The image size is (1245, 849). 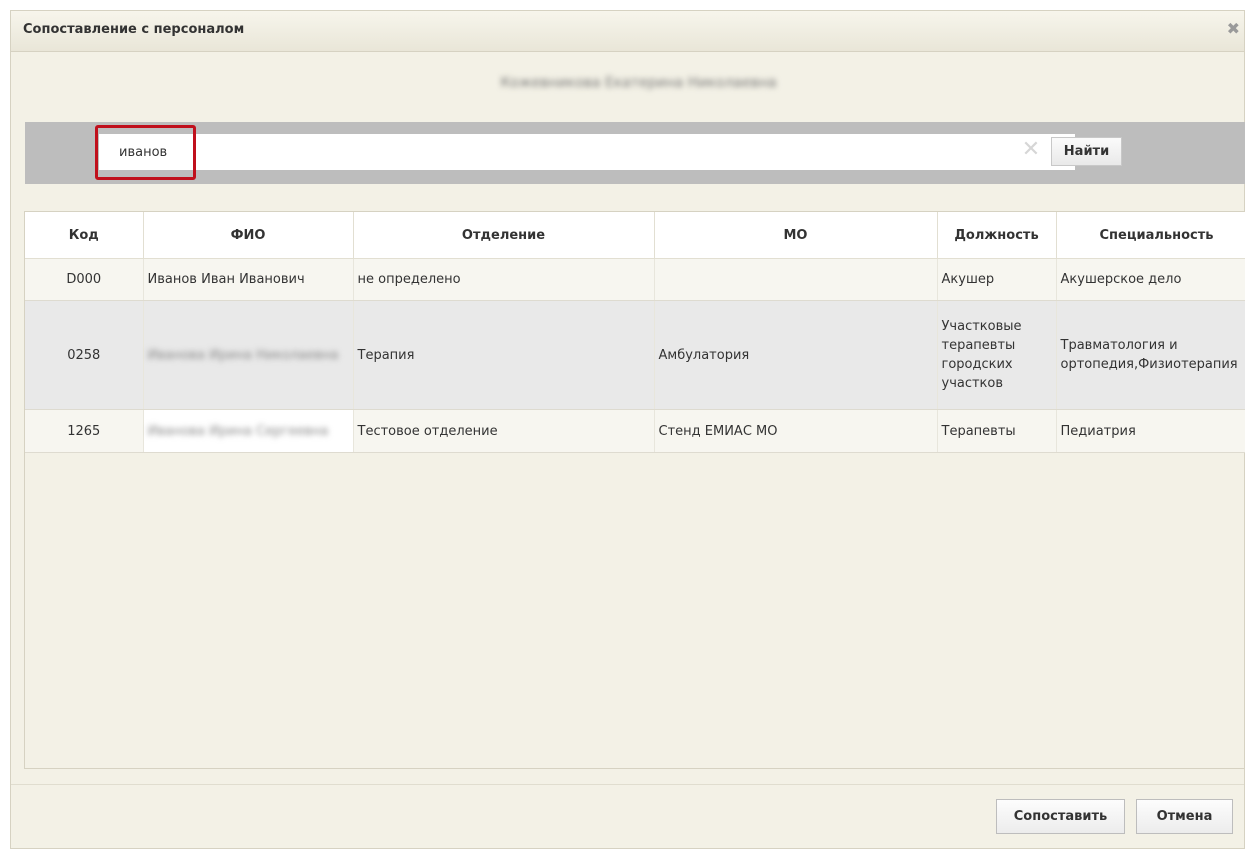 What do you see at coordinates (504, 235) in the screenshot?
I see `col-header-department: Отделение` at bounding box center [504, 235].